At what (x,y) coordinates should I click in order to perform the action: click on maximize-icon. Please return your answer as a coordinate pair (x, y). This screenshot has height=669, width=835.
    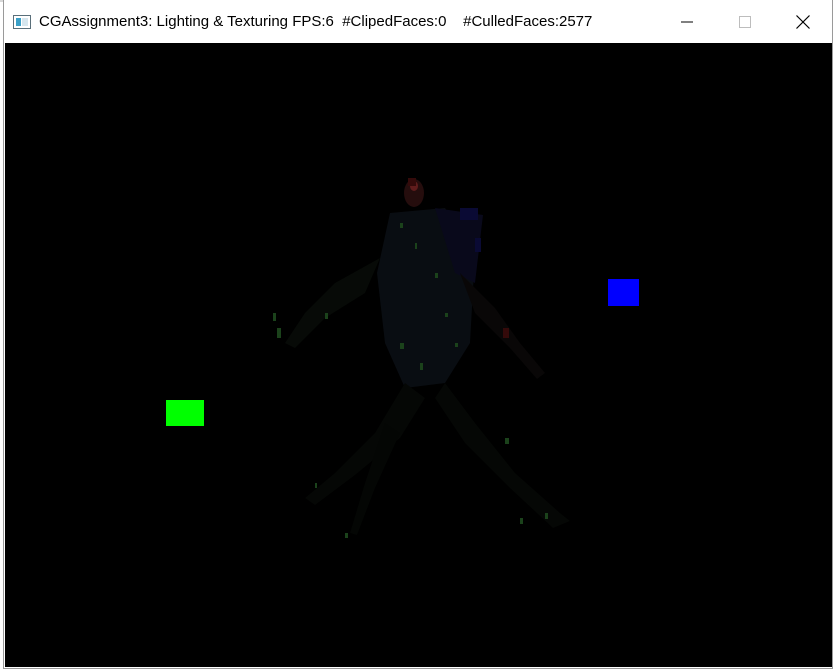
    Looking at the image, I should click on (745, 21).